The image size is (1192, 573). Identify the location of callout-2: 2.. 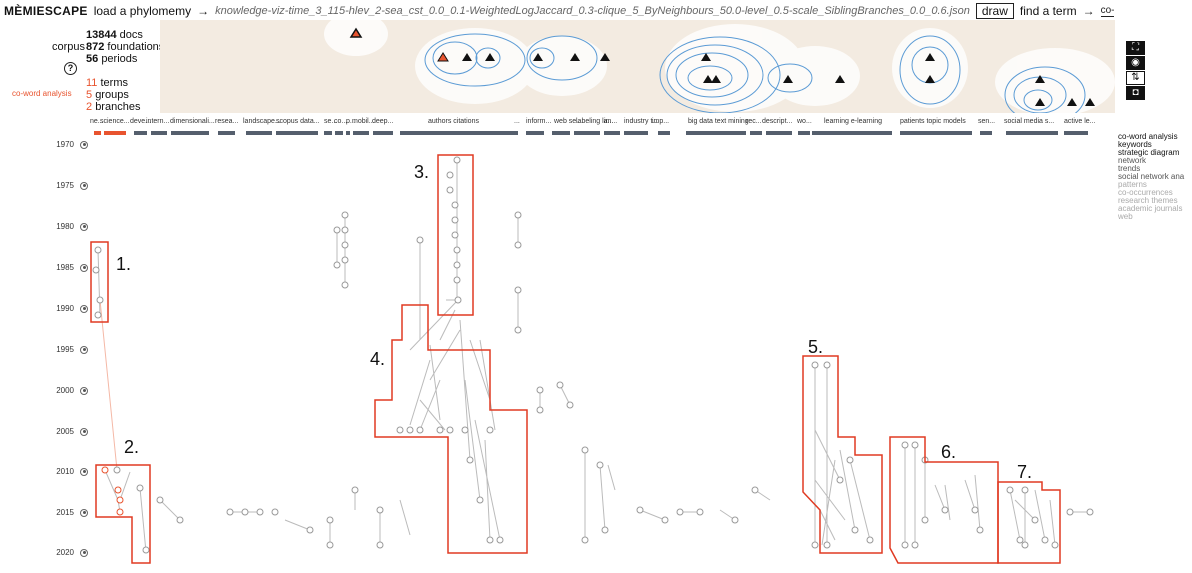
(132, 447).